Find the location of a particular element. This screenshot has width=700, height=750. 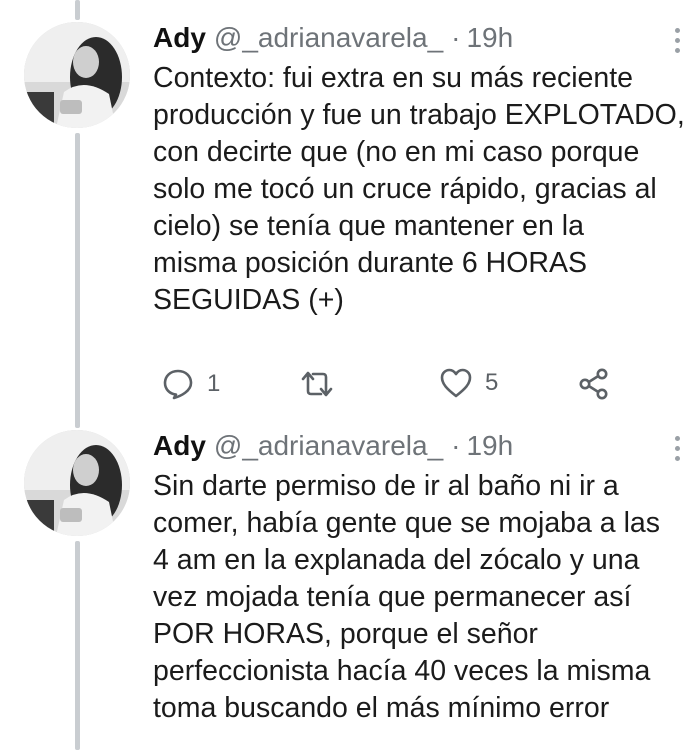

reply-button: 1 is located at coordinates (190, 384).